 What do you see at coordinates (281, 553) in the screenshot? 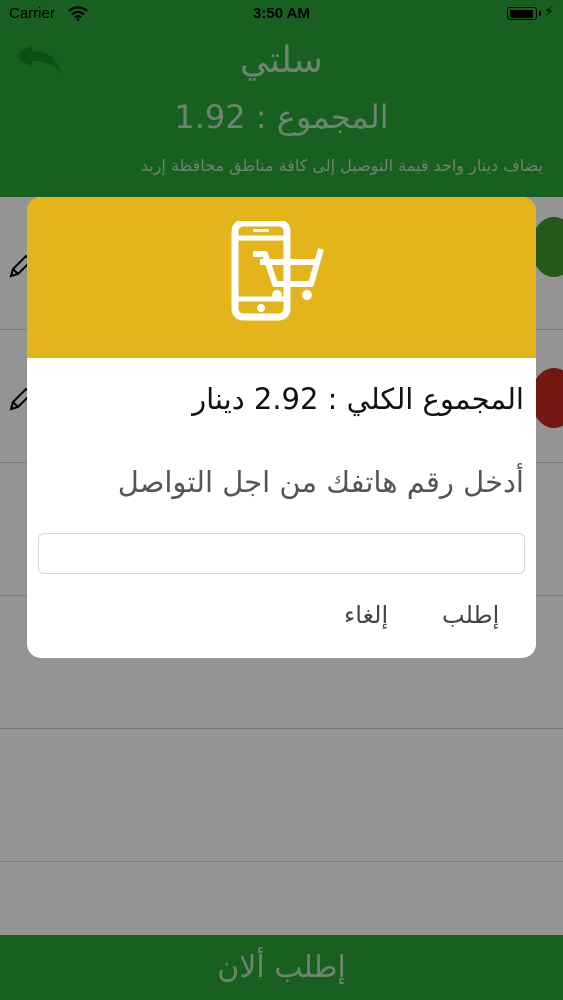
I see `phone-input` at bounding box center [281, 553].